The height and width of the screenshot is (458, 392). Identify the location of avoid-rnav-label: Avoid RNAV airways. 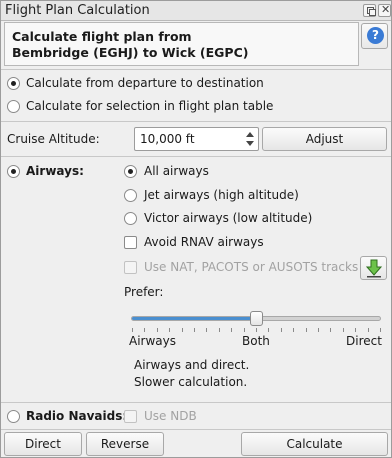
(204, 242).